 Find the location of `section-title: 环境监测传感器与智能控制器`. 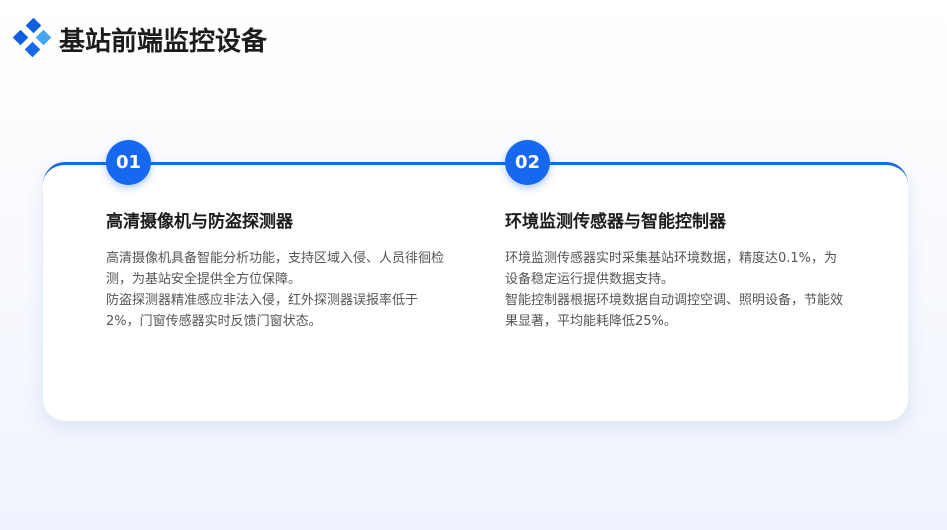

section-title: 环境监测传感器与智能控制器 is located at coordinates (615, 222).